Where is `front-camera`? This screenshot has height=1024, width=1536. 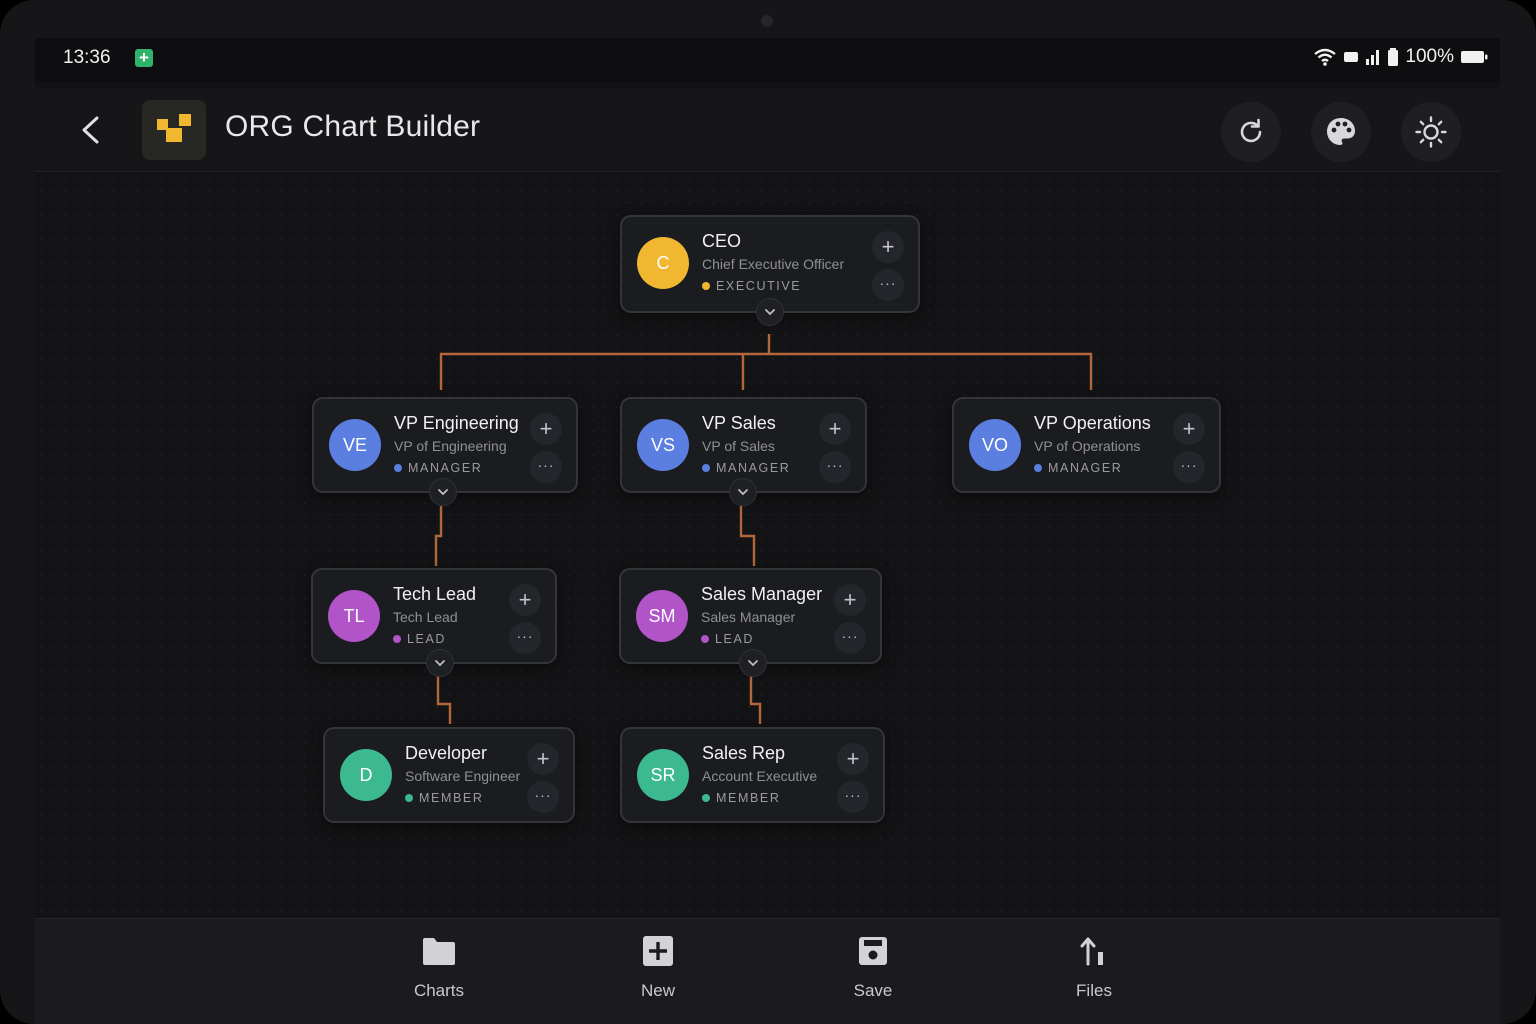 front-camera is located at coordinates (767, 21).